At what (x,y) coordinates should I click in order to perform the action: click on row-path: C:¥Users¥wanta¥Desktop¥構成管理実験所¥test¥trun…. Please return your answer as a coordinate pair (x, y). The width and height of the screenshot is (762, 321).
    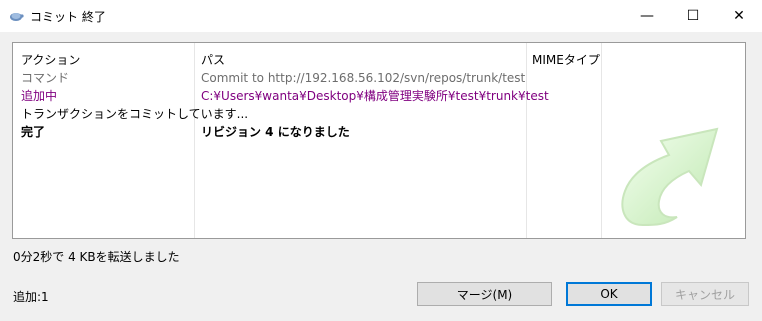
    Looking at the image, I should click on (375, 96).